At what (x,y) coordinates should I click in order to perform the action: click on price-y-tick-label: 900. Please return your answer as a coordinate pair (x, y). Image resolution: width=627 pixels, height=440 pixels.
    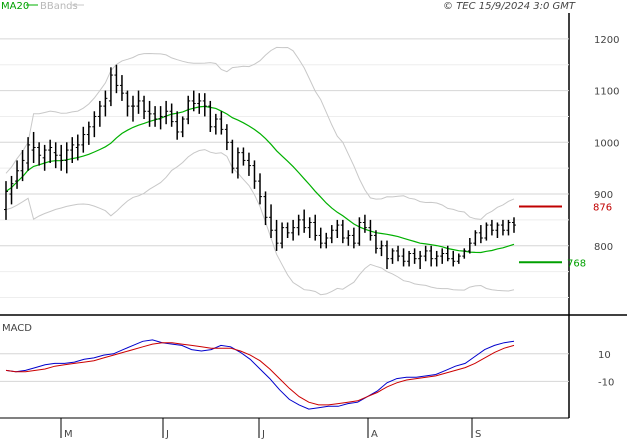
    Looking at the image, I should click on (603, 195).